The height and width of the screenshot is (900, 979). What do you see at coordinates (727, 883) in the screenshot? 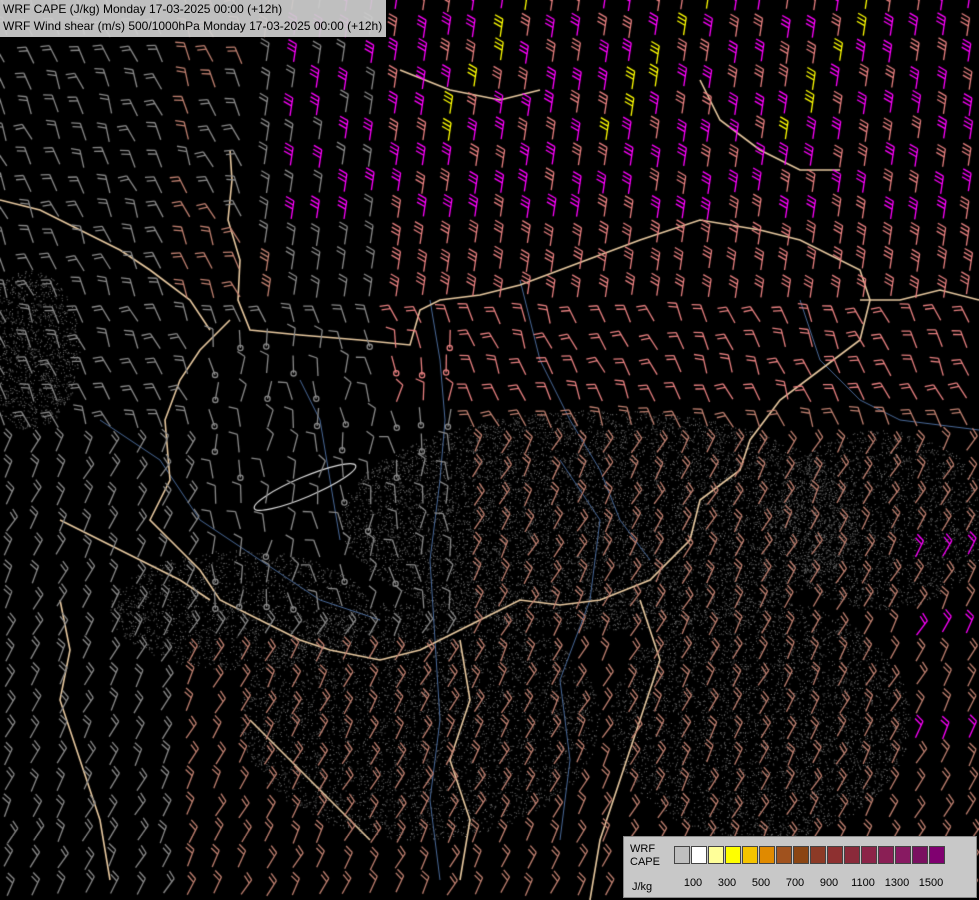
I see `legend-tick-label: 300` at bounding box center [727, 883].